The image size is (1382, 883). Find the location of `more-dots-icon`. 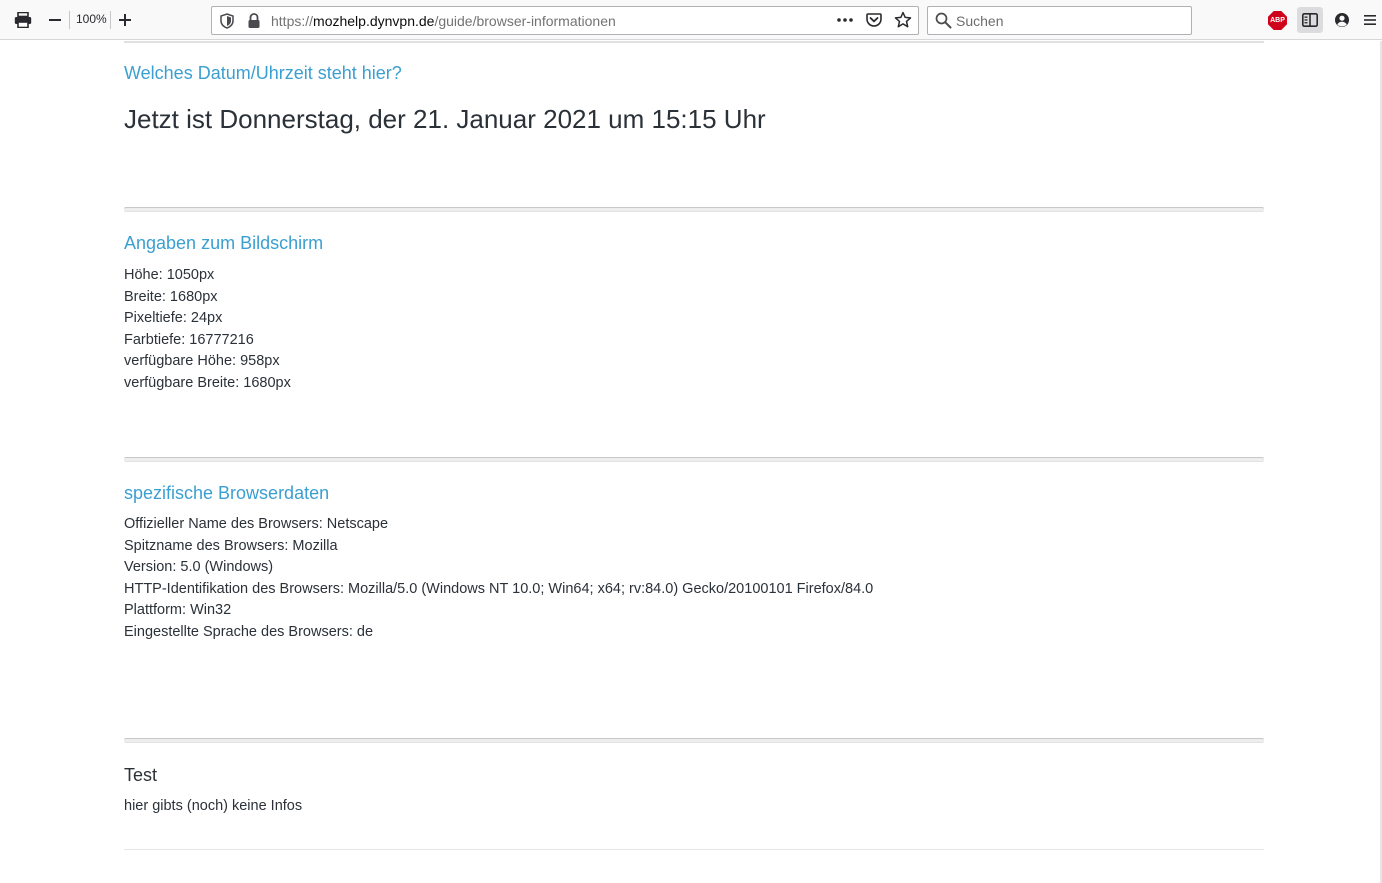

more-dots-icon is located at coordinates (845, 20).